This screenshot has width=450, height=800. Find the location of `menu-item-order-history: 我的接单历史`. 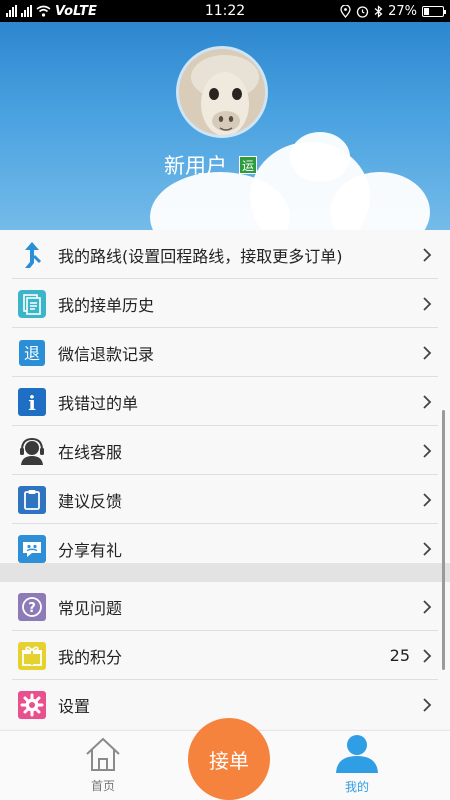

menu-item-order-history: 我的接单历史 is located at coordinates (225, 303).